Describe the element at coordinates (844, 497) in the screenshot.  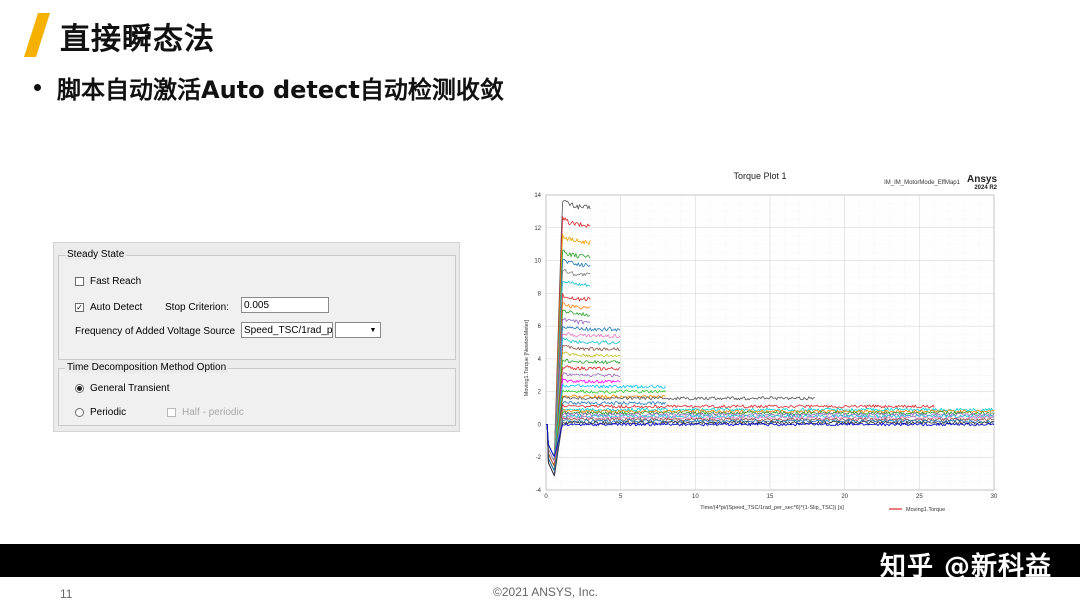
I see `x-tick-label: 20` at that location.